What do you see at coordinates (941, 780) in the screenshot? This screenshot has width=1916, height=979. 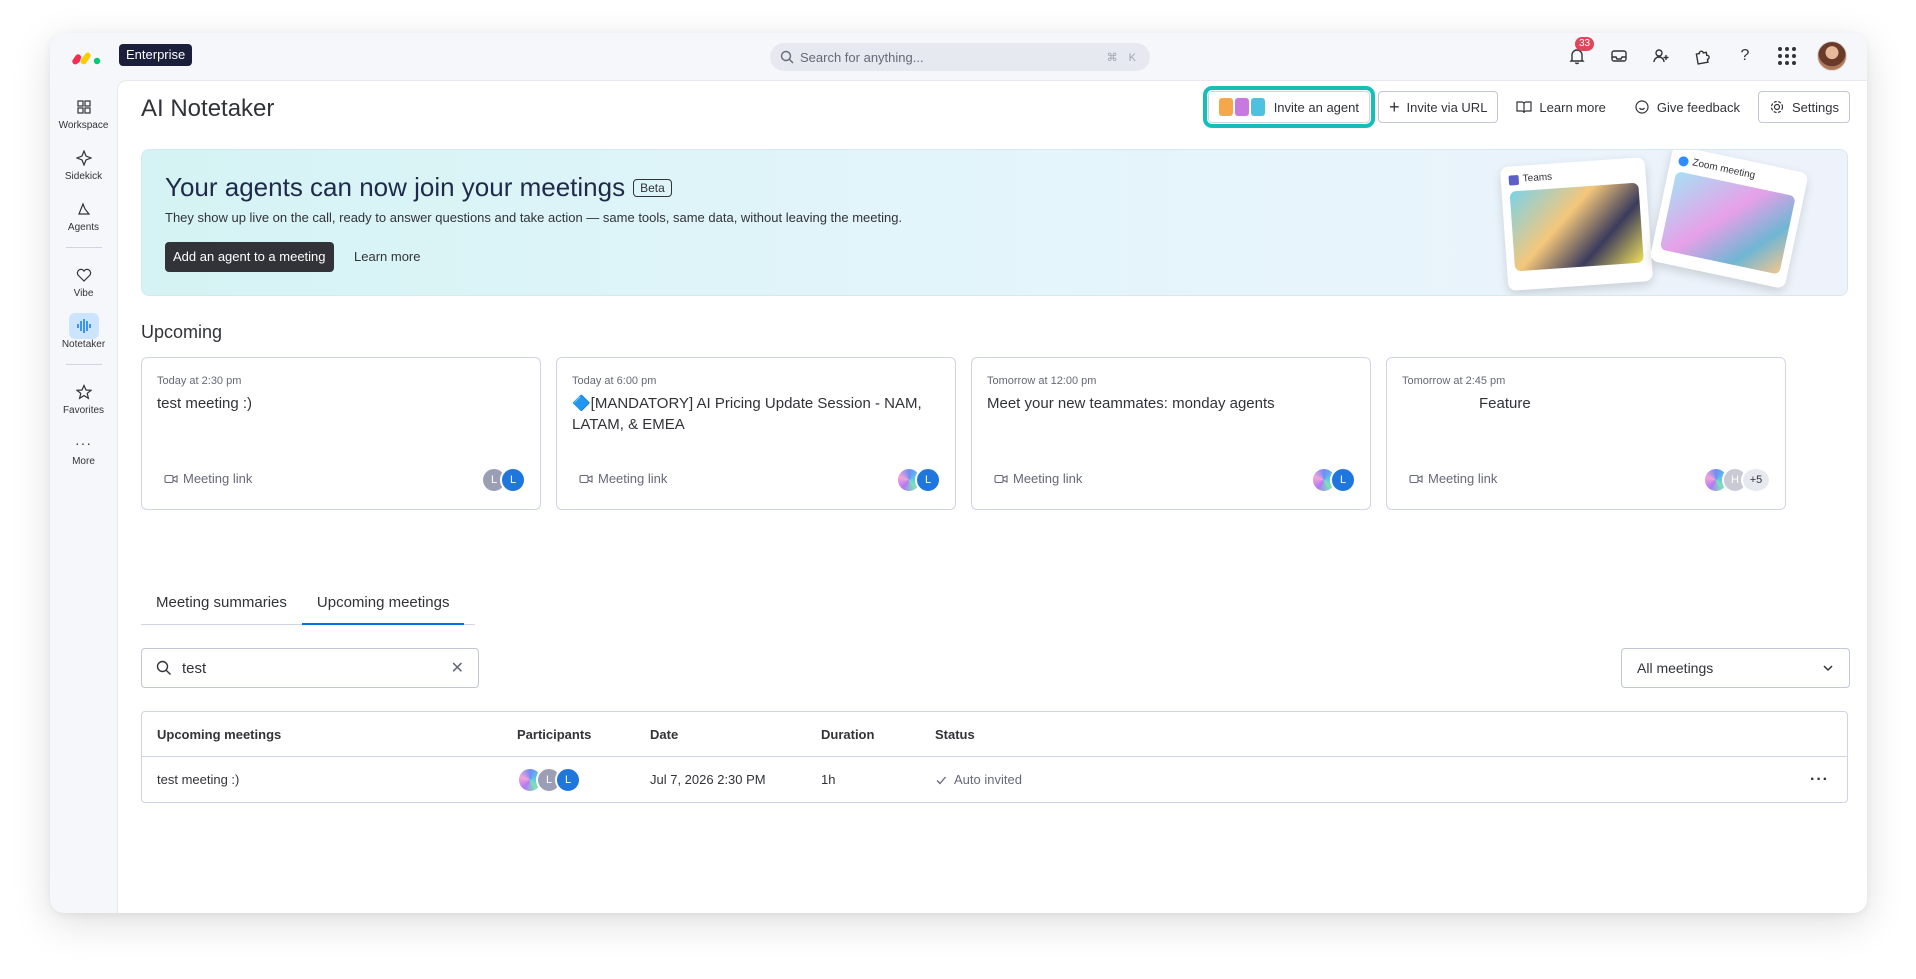 I see `check-icon` at bounding box center [941, 780].